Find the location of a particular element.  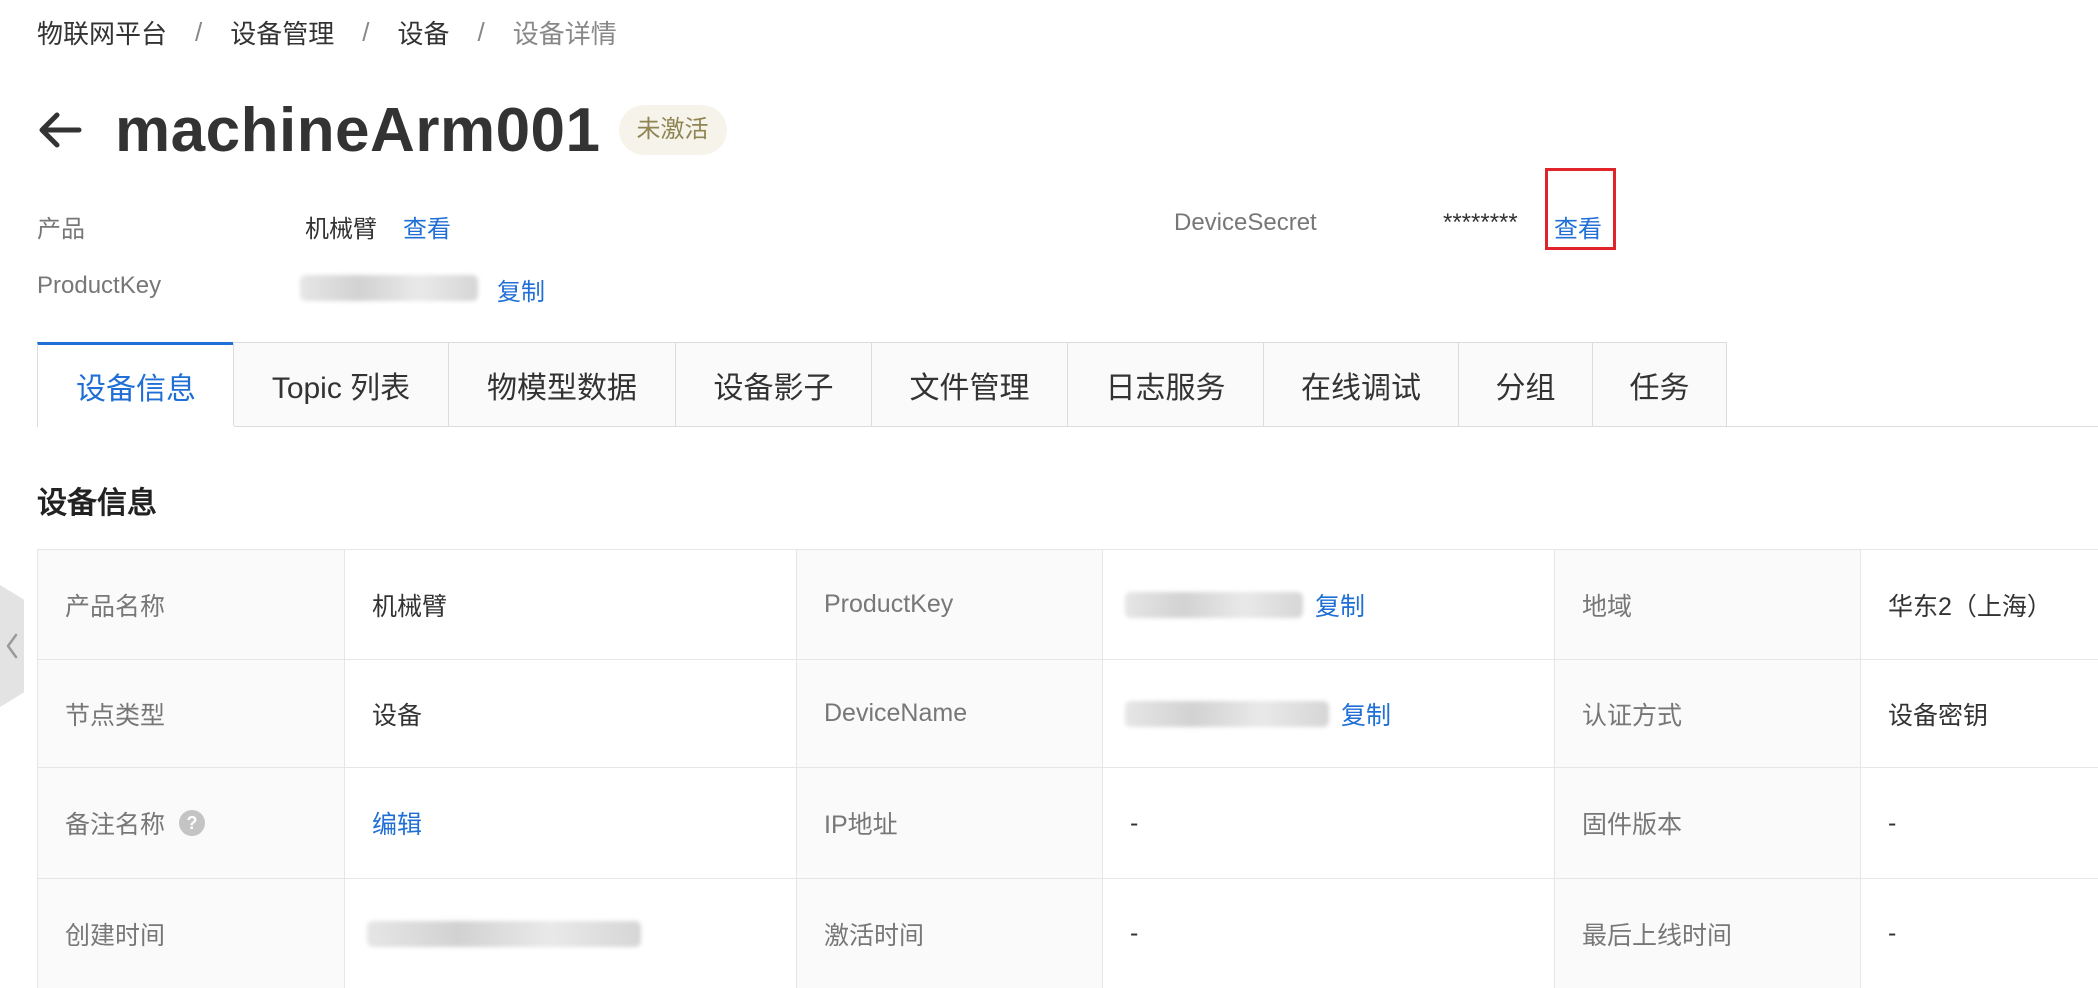

tab-thing-model-data: 物模型数据 is located at coordinates (561, 384).